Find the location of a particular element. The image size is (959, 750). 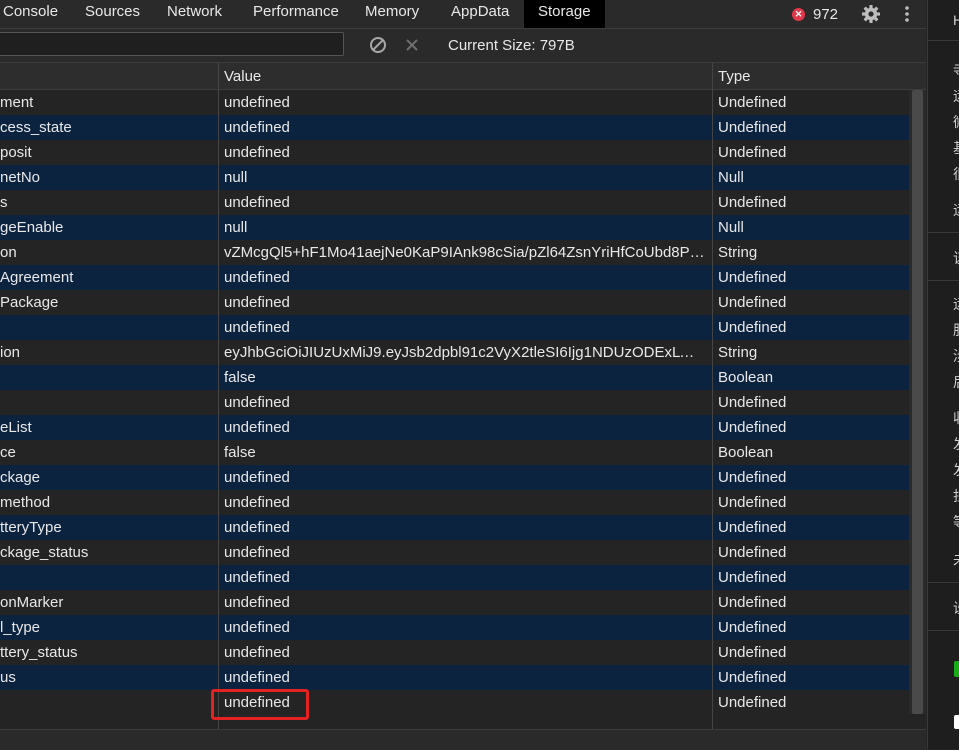

key-cell: ion is located at coordinates (10, 352).